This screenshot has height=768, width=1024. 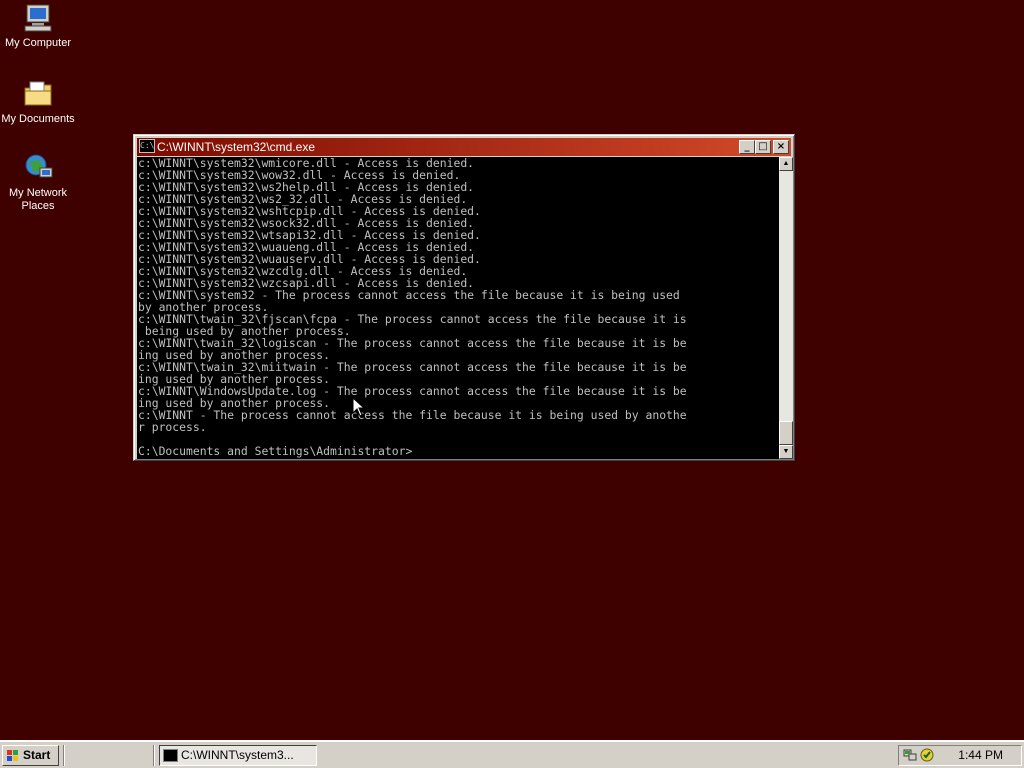 I want to click on desktop-icon-my-network-places: My Network Places, so click(x=38, y=182).